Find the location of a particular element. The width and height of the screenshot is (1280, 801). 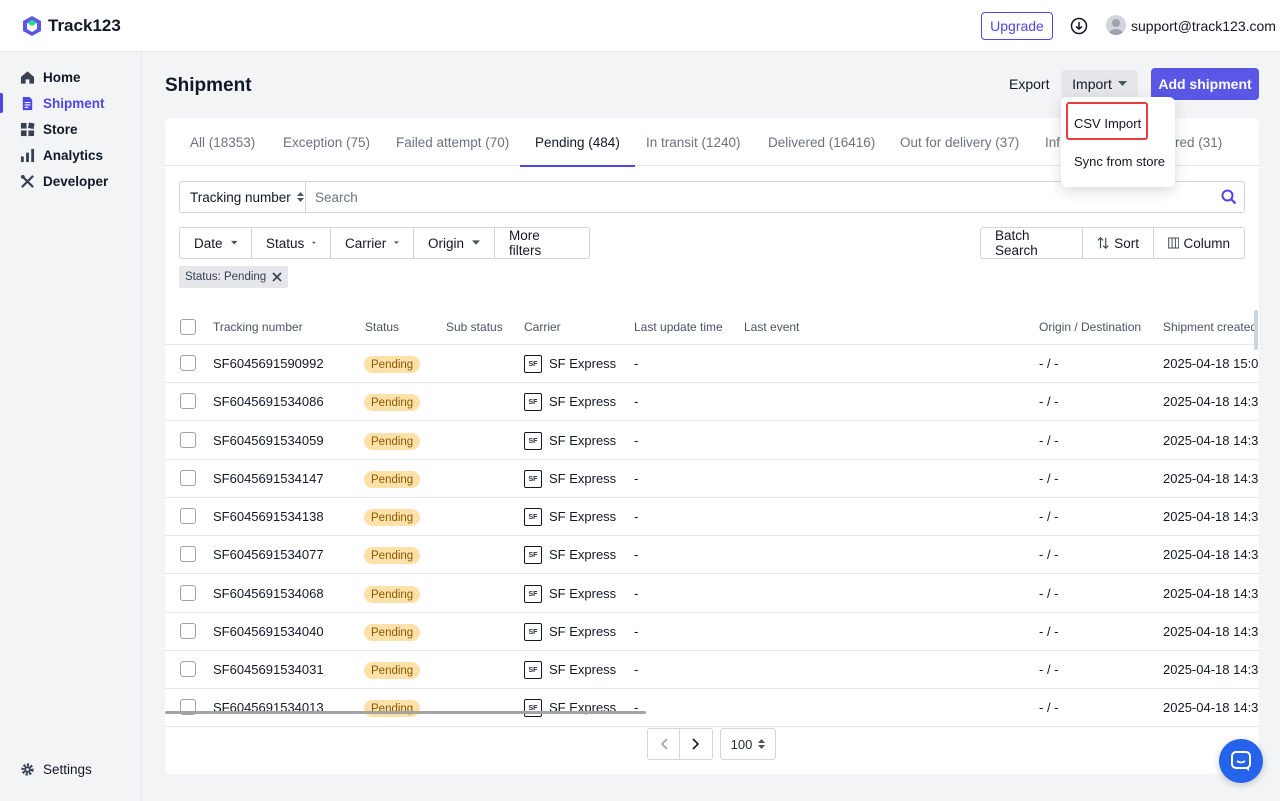

column-button: Column is located at coordinates (1199, 243).